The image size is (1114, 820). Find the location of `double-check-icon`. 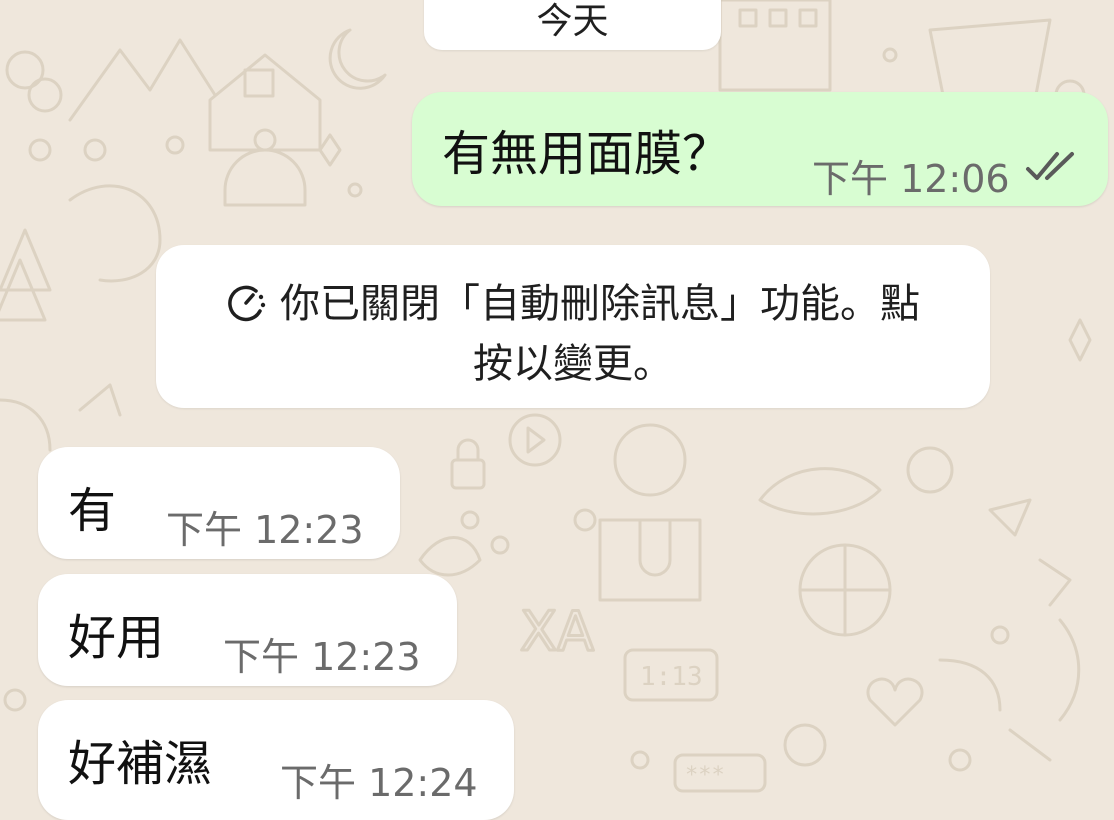

double-check-icon is located at coordinates (1053, 169).